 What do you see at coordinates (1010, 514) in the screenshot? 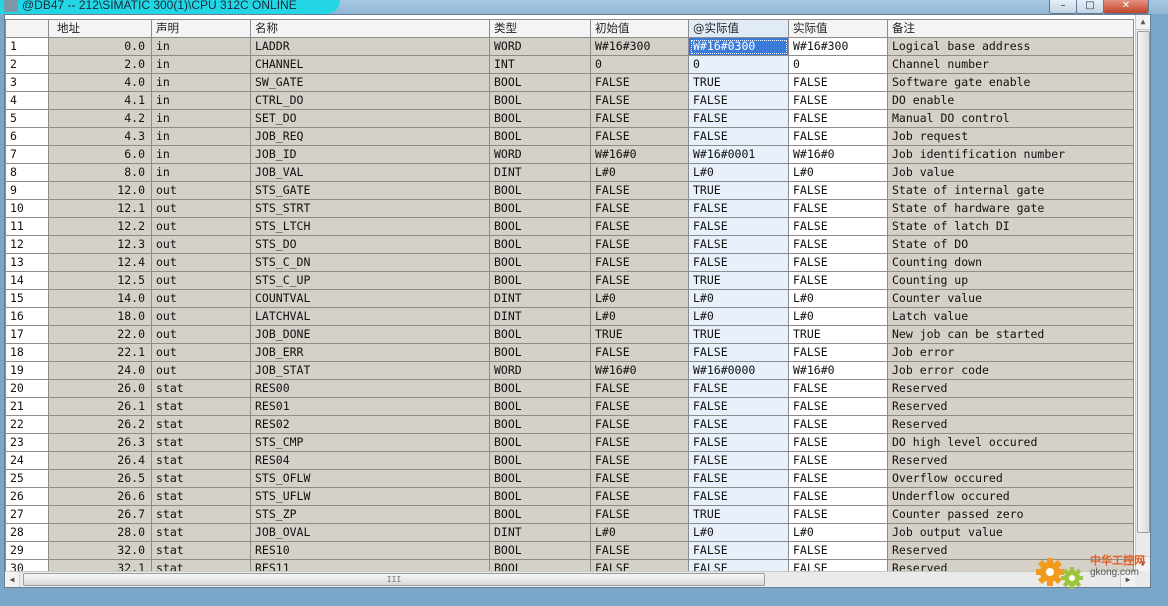
I see `cell-comment: Counter passed zero` at bounding box center [1010, 514].